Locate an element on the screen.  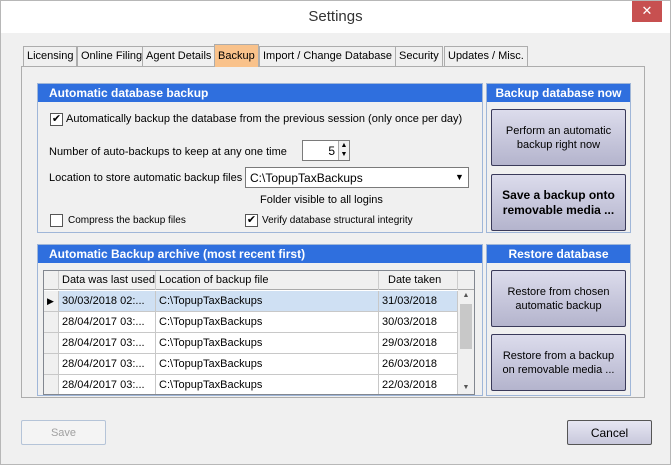
backup-location-value: C:\TopupTaxBackups is located at coordinates (306, 178).